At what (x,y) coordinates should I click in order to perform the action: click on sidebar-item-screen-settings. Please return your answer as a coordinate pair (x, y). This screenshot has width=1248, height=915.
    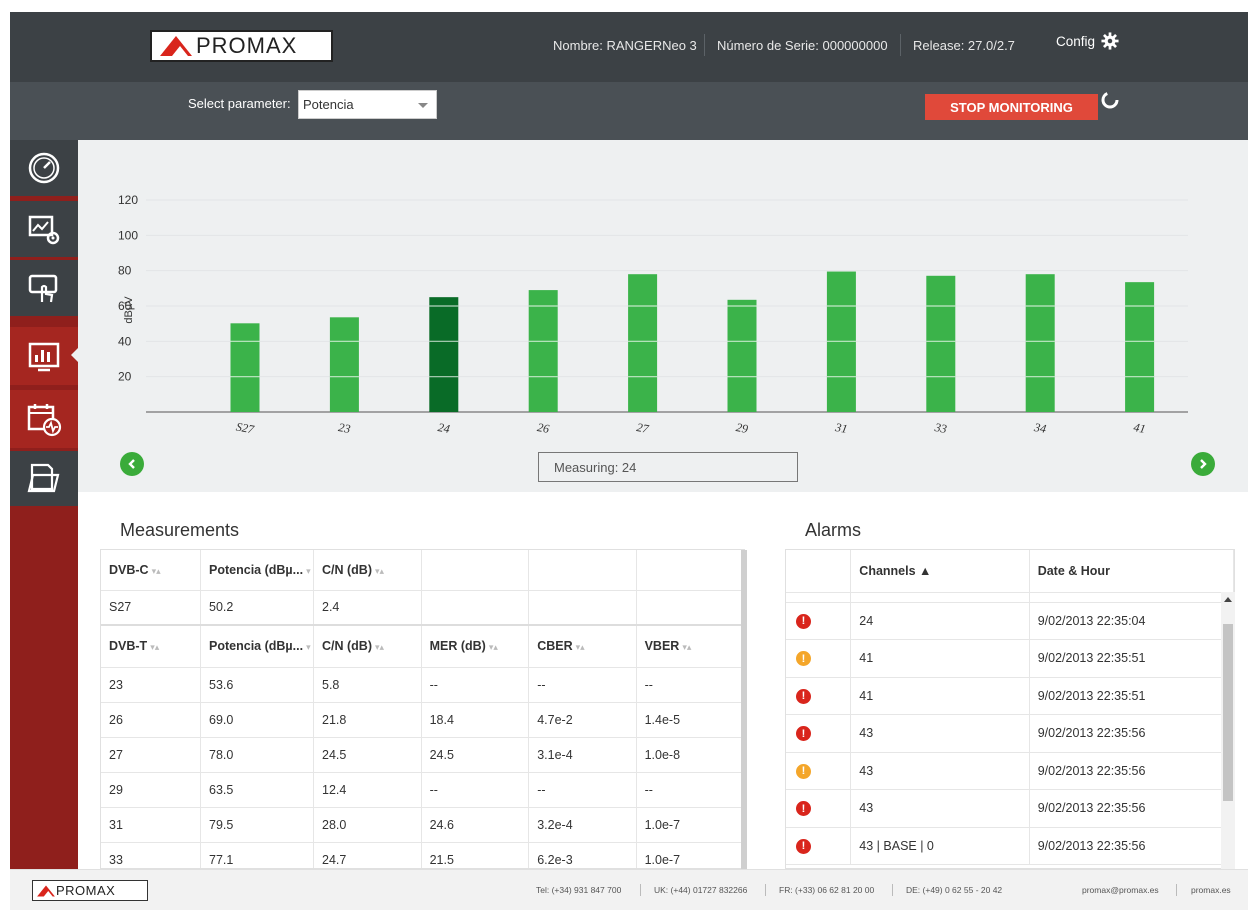
    Looking at the image, I should click on (44, 229).